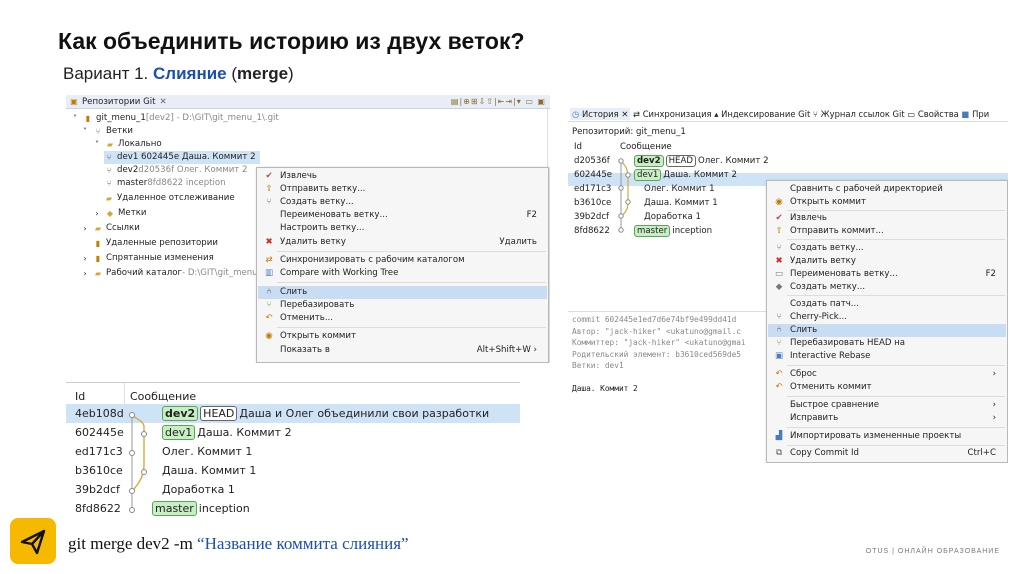 This screenshot has width=1024, height=574. I want to click on tab-properties: ▭ Свойства, so click(932, 114).